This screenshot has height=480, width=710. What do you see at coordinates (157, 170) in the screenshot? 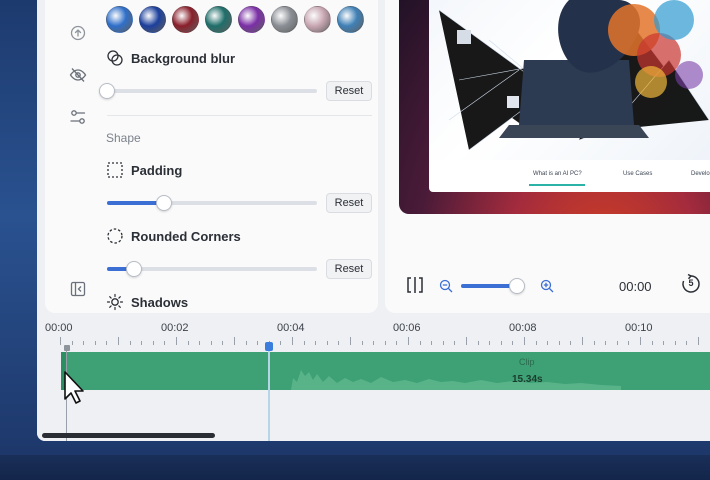
I see `padding-label: Padding` at bounding box center [157, 170].